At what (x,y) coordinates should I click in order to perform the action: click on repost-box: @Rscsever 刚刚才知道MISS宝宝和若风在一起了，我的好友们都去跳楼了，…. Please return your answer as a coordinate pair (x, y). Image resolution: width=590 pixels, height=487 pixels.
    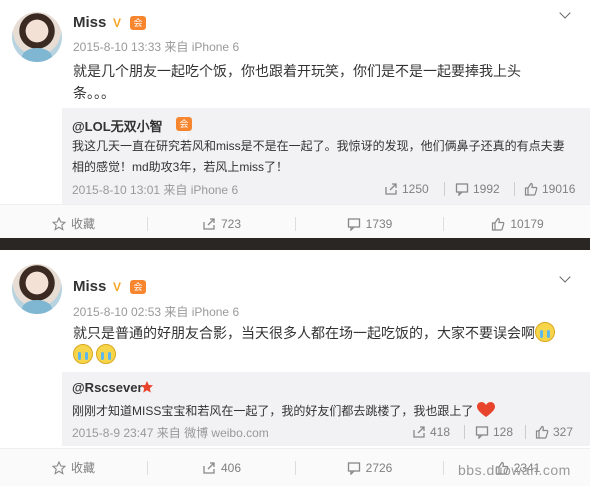
    Looking at the image, I should click on (326, 409).